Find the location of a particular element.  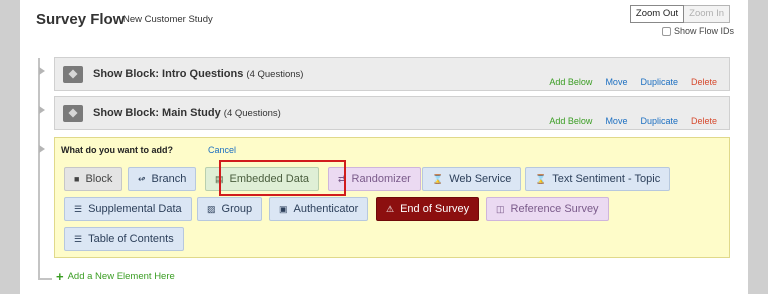

add-new-element-link: + Add a New Element Here is located at coordinates (115, 276).